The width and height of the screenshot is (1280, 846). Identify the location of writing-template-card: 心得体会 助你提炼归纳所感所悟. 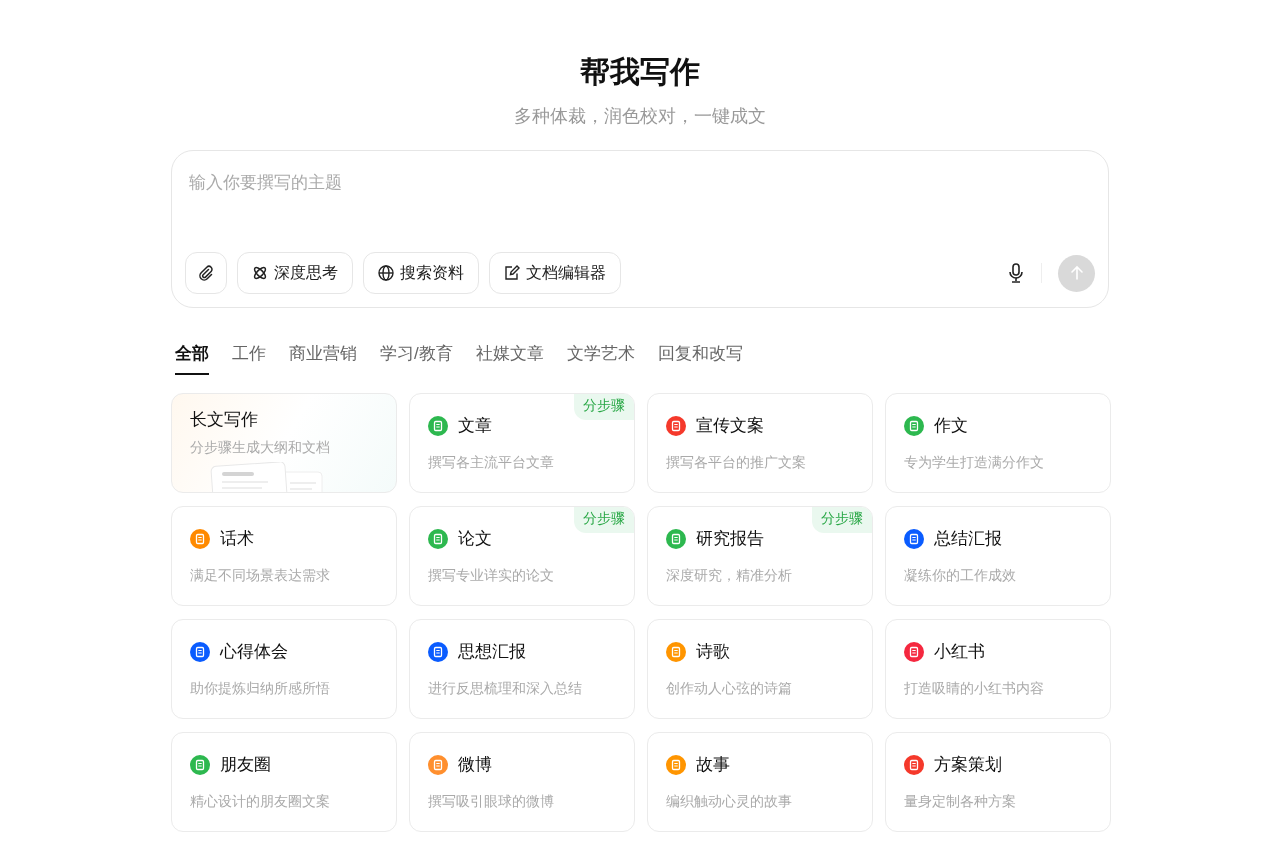
(284, 669).